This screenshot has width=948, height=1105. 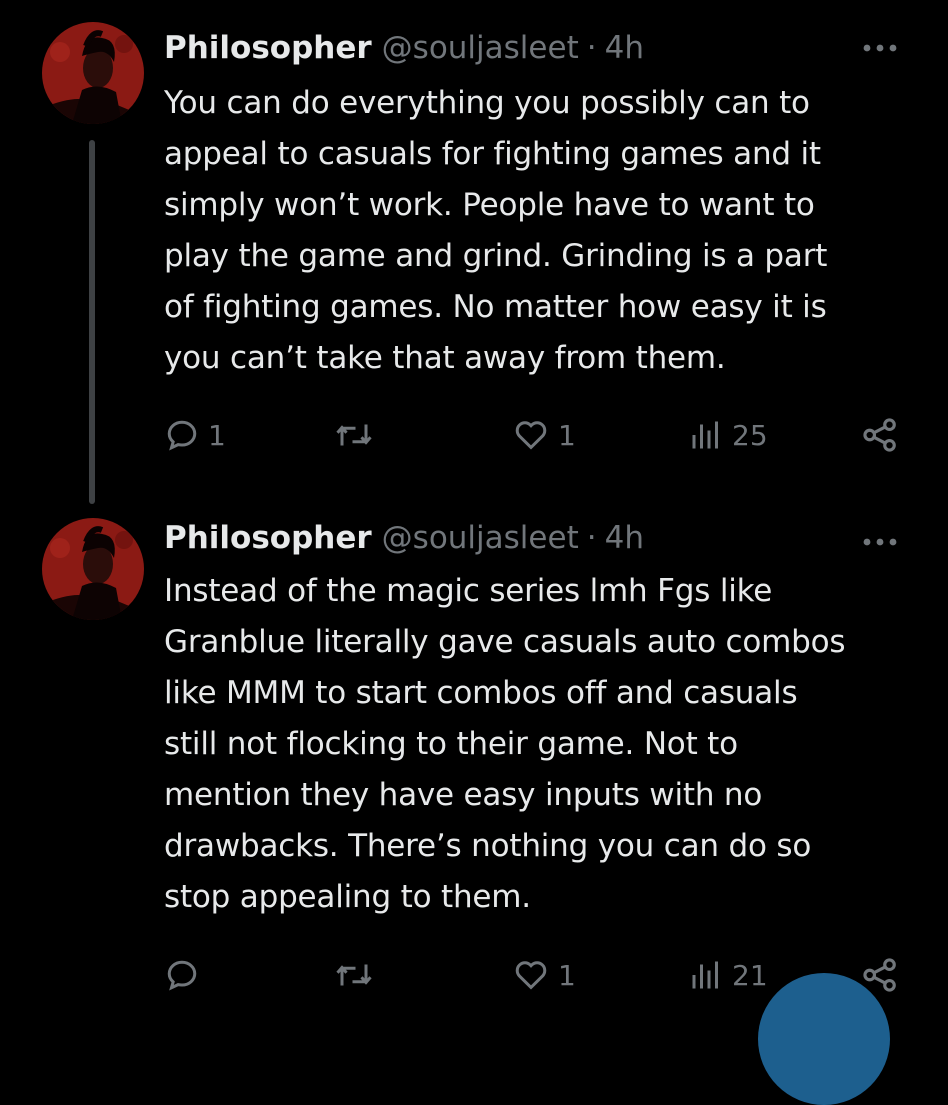 I want to click on share-icon, so click(x=879, y=435).